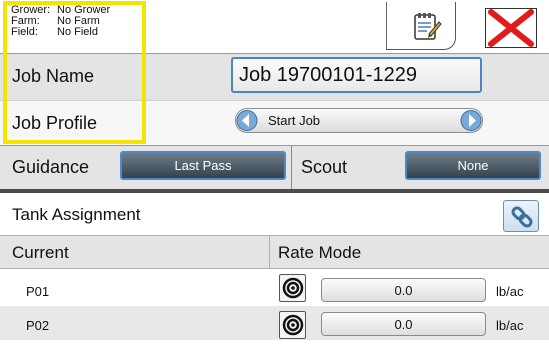 The height and width of the screenshot is (360, 549). I want to click on highlight-frame-top, so click(74, 26).